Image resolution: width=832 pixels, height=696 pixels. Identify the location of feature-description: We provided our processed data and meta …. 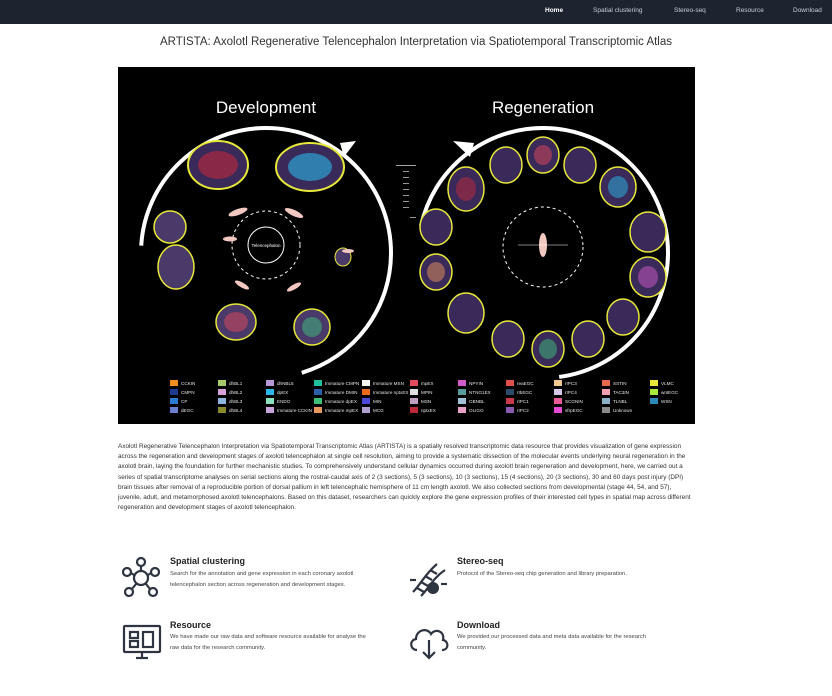
(552, 642).